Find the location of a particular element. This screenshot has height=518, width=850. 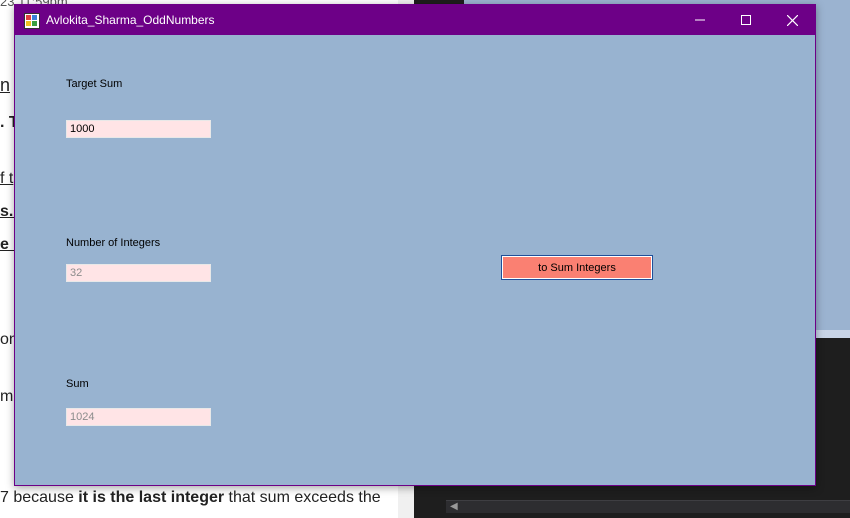

target-sum-input is located at coordinates (138, 129).